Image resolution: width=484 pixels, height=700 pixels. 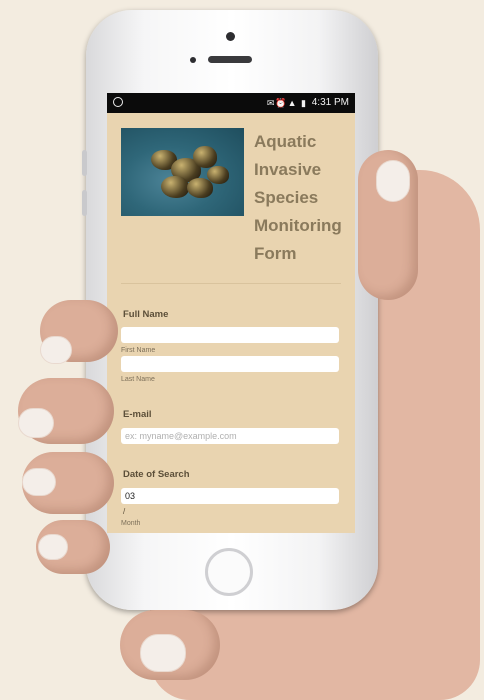 What do you see at coordinates (182, 172) in the screenshot?
I see `mussels-photo` at bounding box center [182, 172].